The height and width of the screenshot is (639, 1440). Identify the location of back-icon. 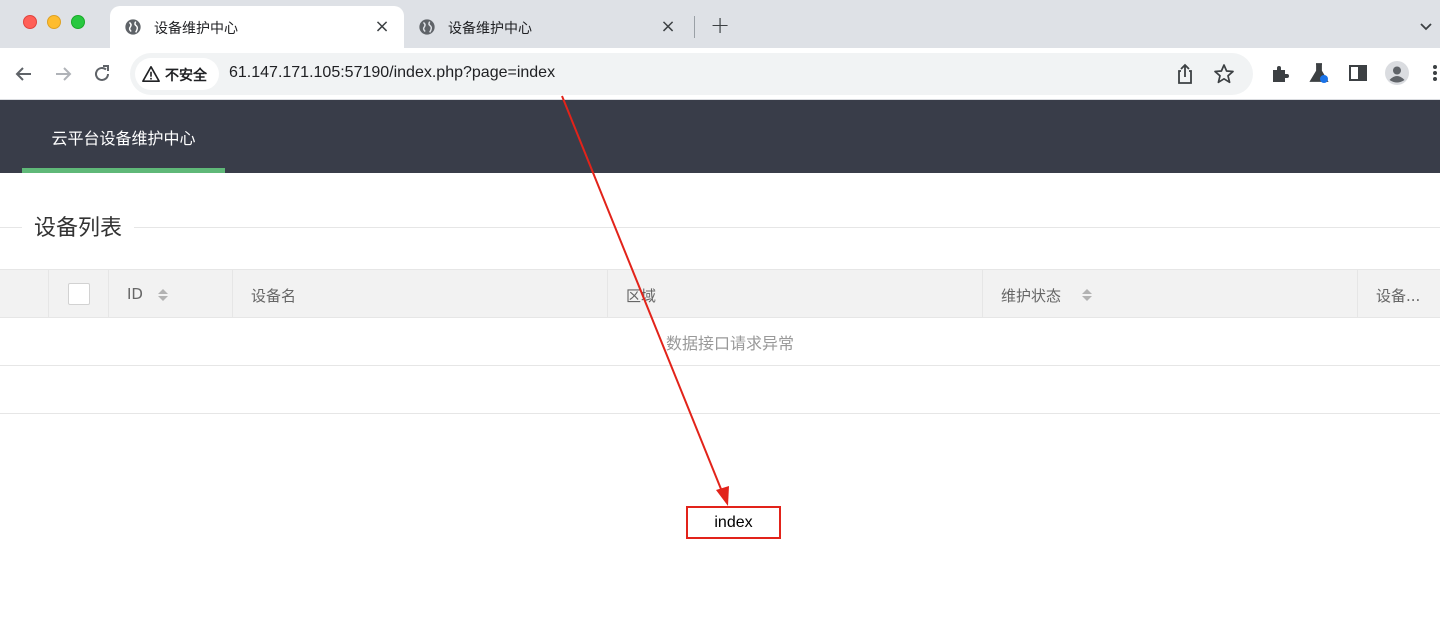
(24, 74).